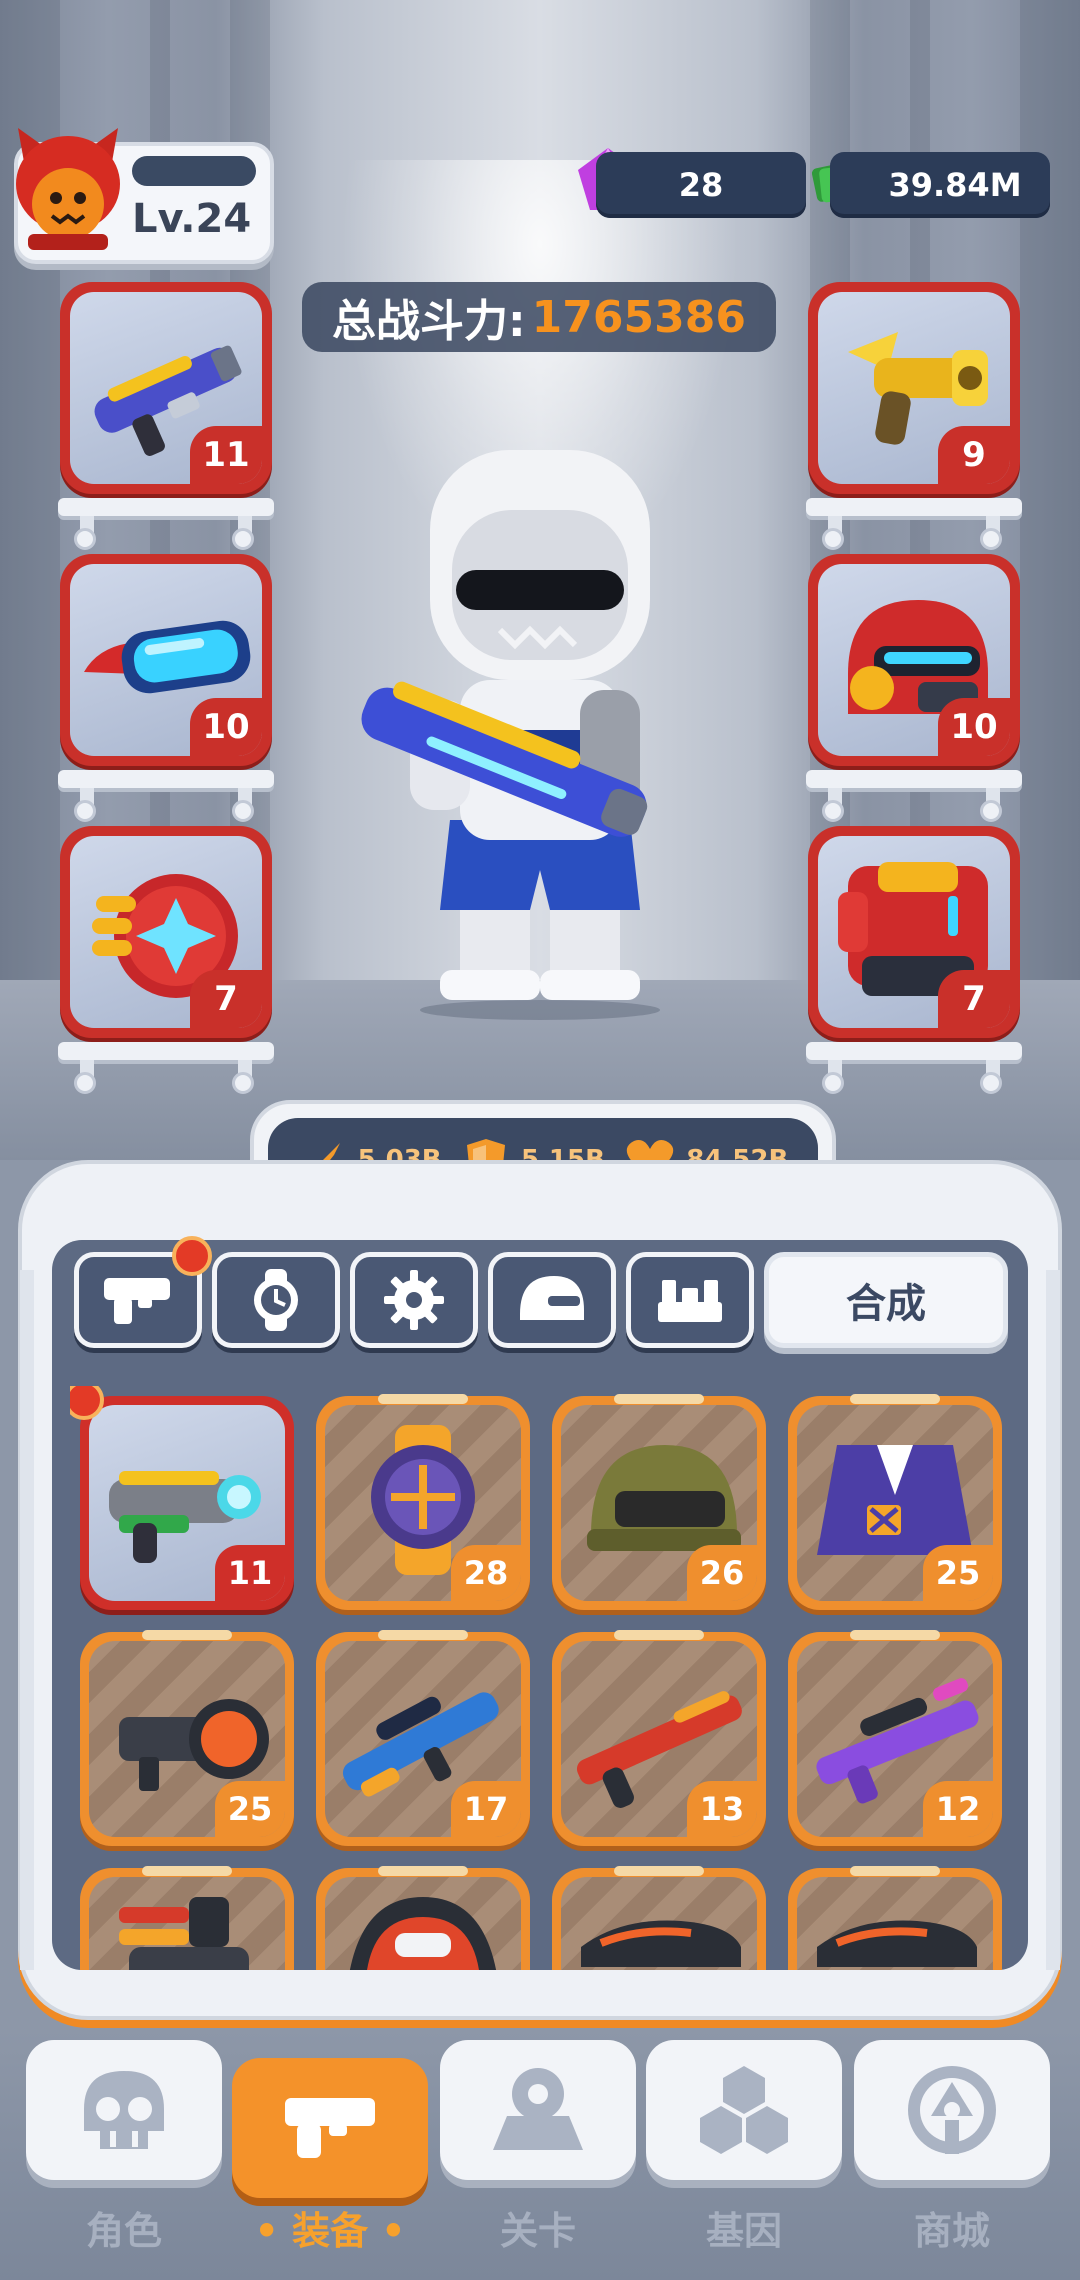 This screenshot has width=1080, height=2280. Describe the element at coordinates (250, 1573) in the screenshot. I see `item-level: 11` at that location.